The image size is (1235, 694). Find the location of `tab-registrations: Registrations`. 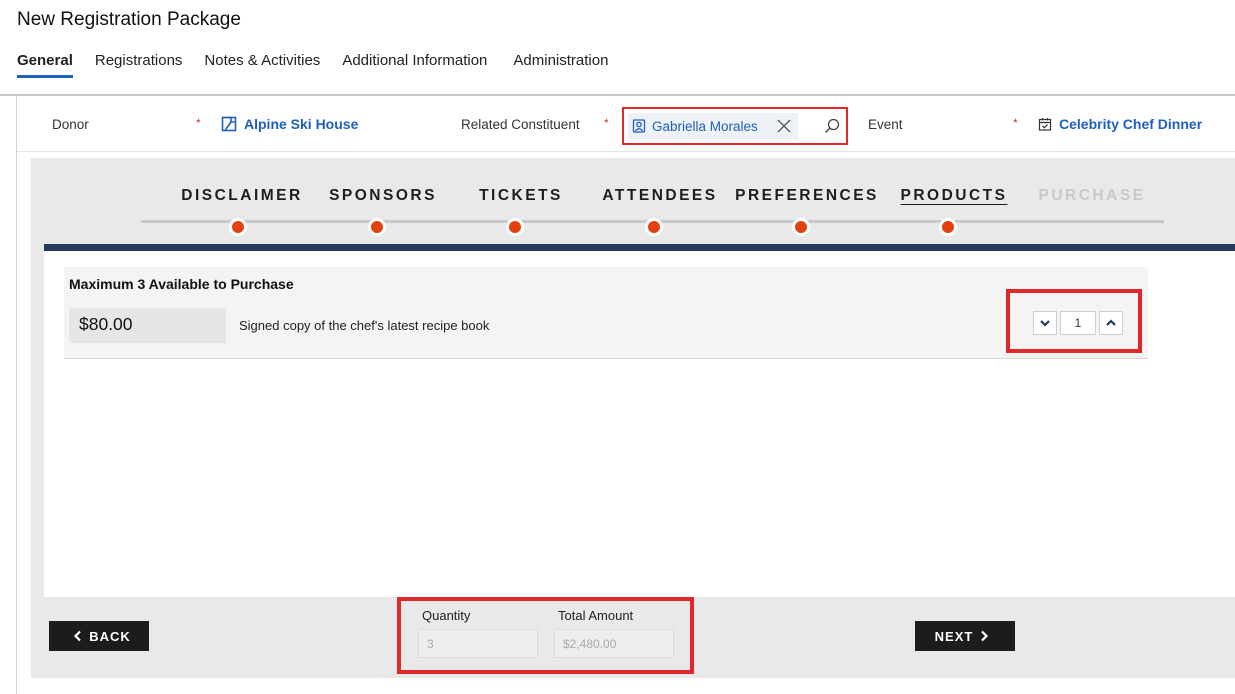

tab-registrations: Registrations is located at coordinates (139, 65).